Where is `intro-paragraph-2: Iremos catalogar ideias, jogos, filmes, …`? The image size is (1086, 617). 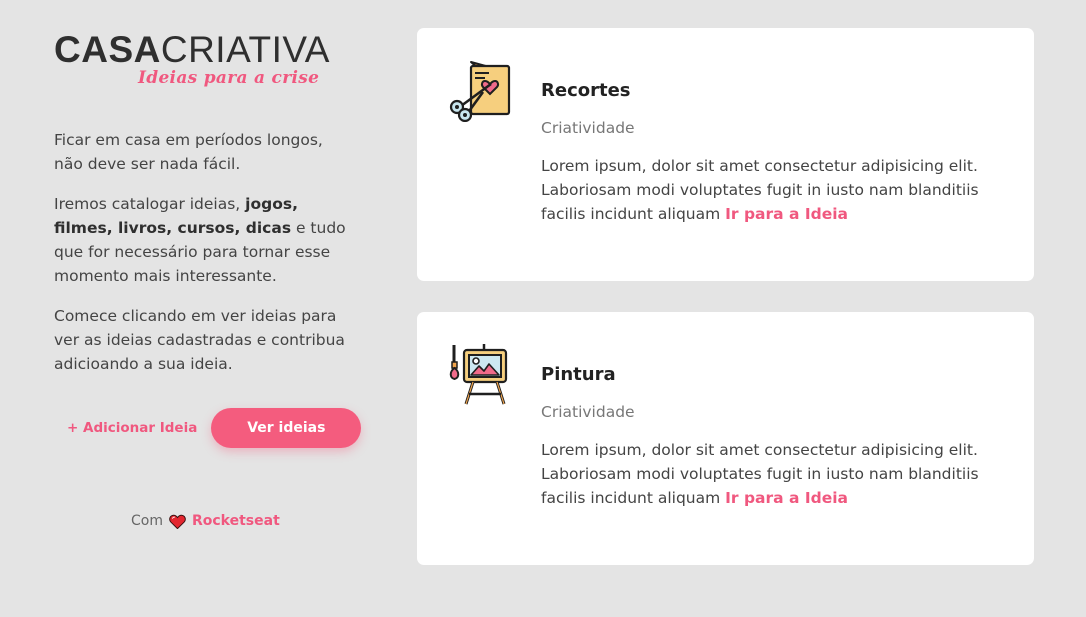
intro-paragraph-2: Iremos catalogar ideias, jogos, filmes, … is located at coordinates (204, 240).